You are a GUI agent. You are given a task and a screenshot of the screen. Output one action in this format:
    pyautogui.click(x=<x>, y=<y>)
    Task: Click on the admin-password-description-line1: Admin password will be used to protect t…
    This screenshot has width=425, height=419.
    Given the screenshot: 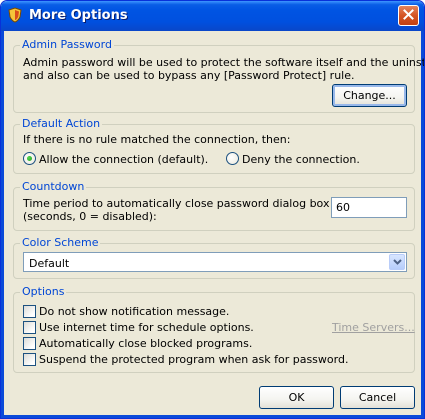 What is the action you would take?
    pyautogui.click(x=224, y=62)
    